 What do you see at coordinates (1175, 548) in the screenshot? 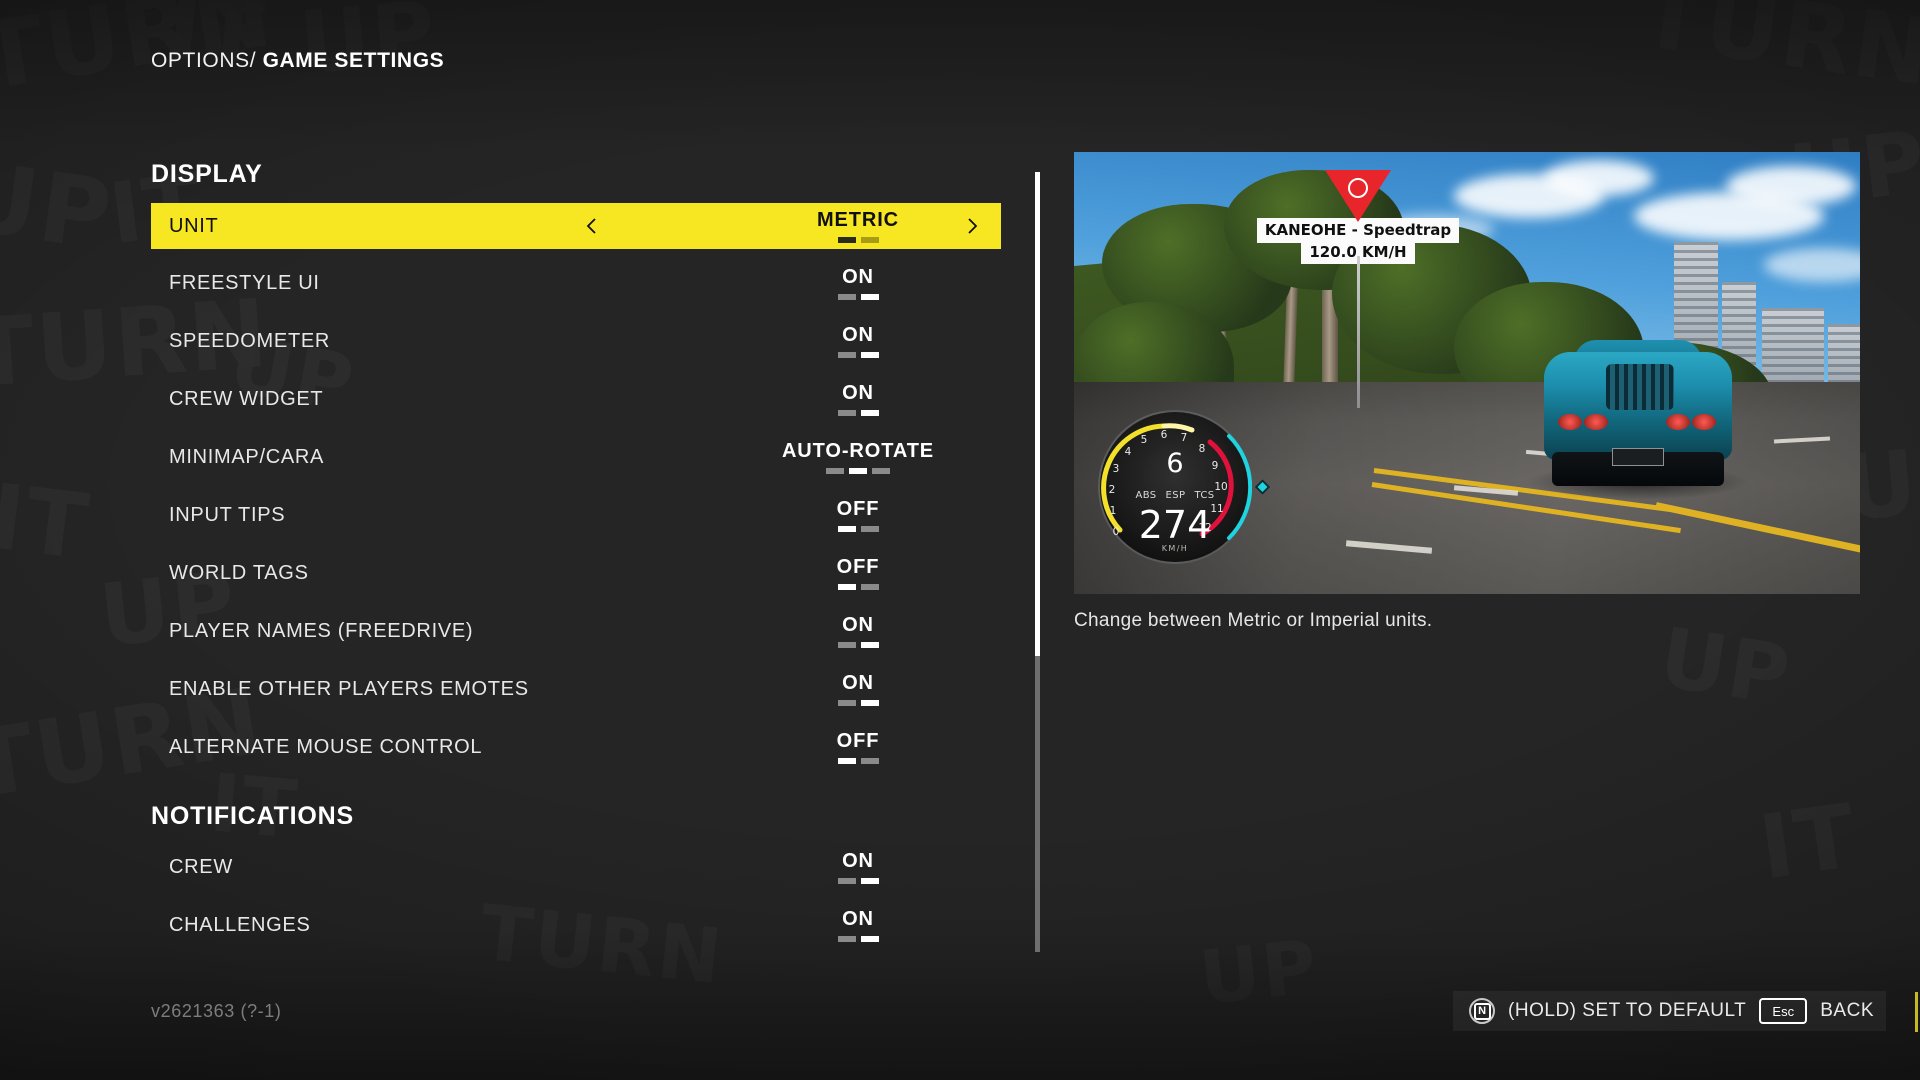
I see `hud-speed-unit: KM/H` at bounding box center [1175, 548].